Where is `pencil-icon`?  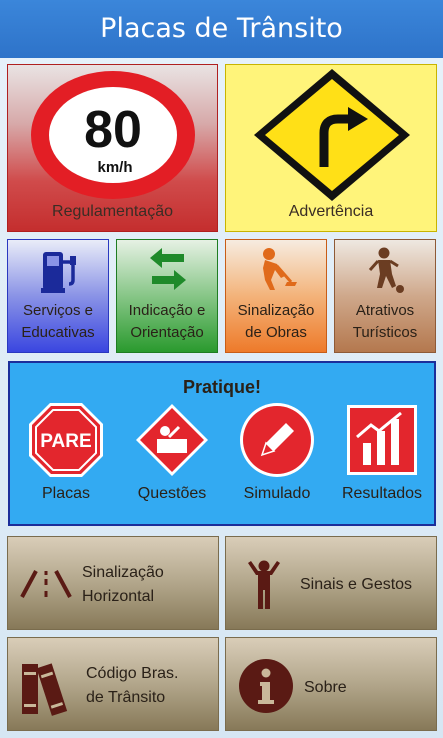
pencil-icon is located at coordinates (277, 440).